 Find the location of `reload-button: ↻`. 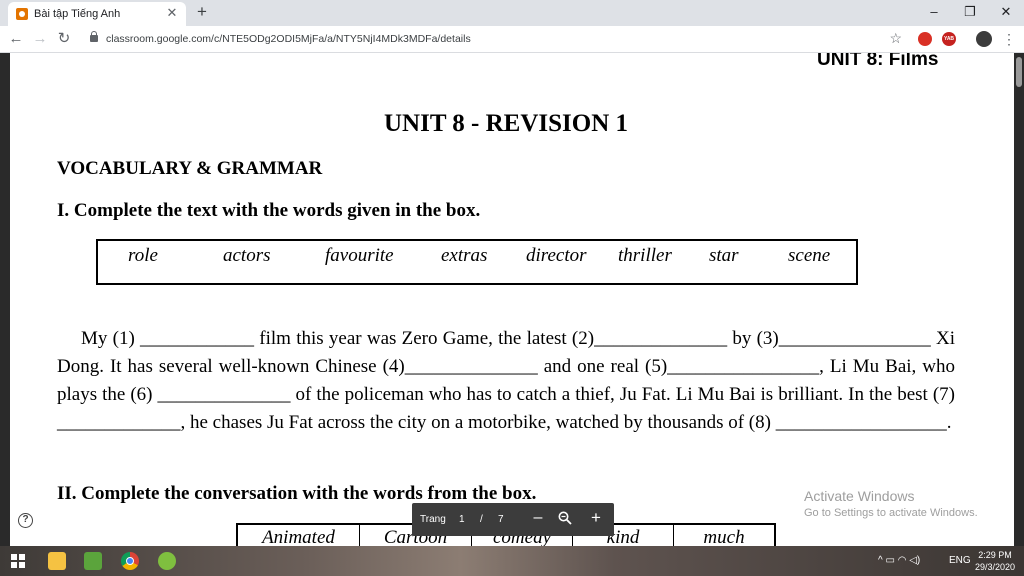

reload-button: ↻ is located at coordinates (64, 39).